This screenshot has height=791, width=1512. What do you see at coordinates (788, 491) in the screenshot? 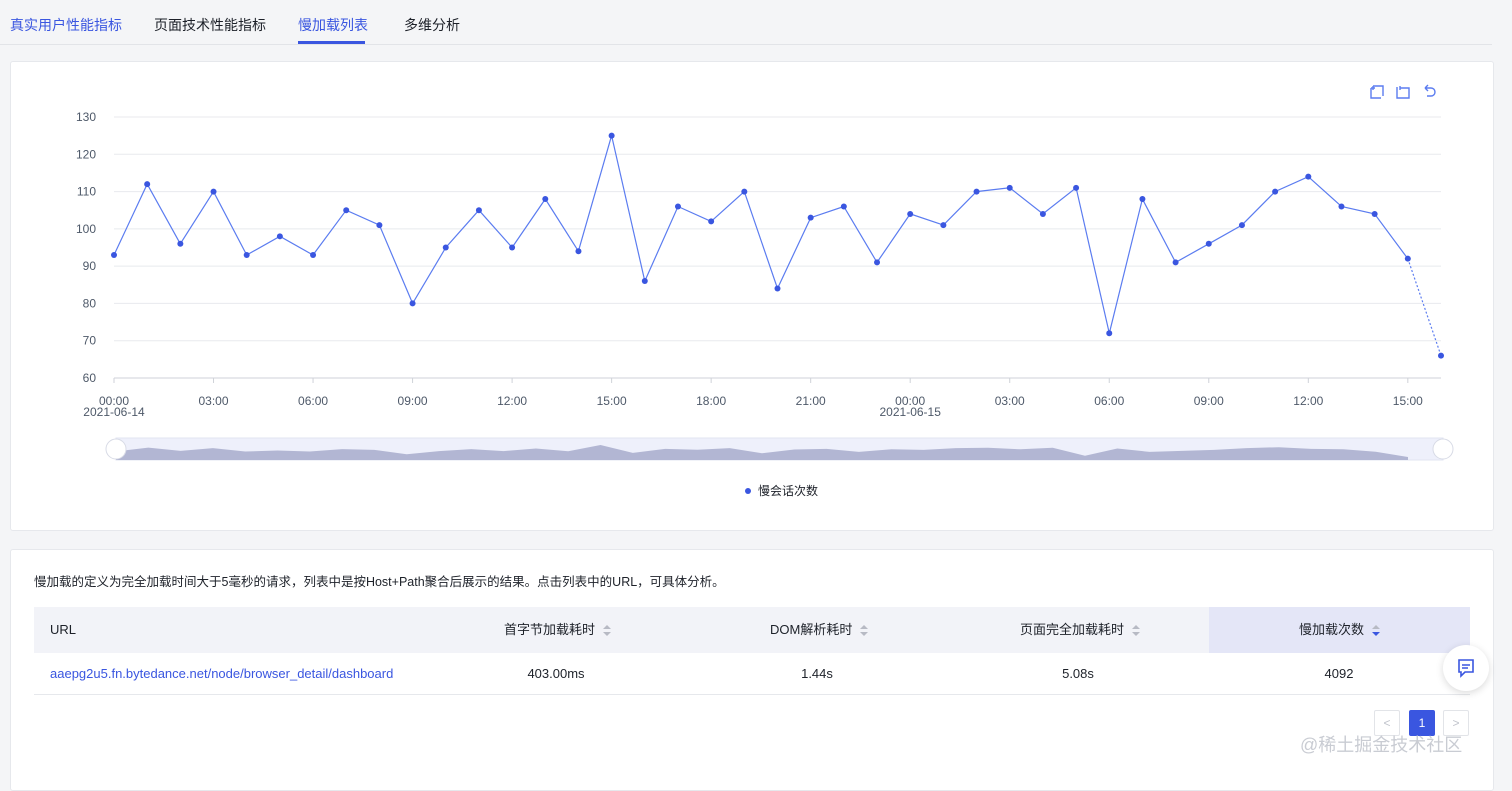
I see `legend-label: 慢会话次数` at bounding box center [788, 491].